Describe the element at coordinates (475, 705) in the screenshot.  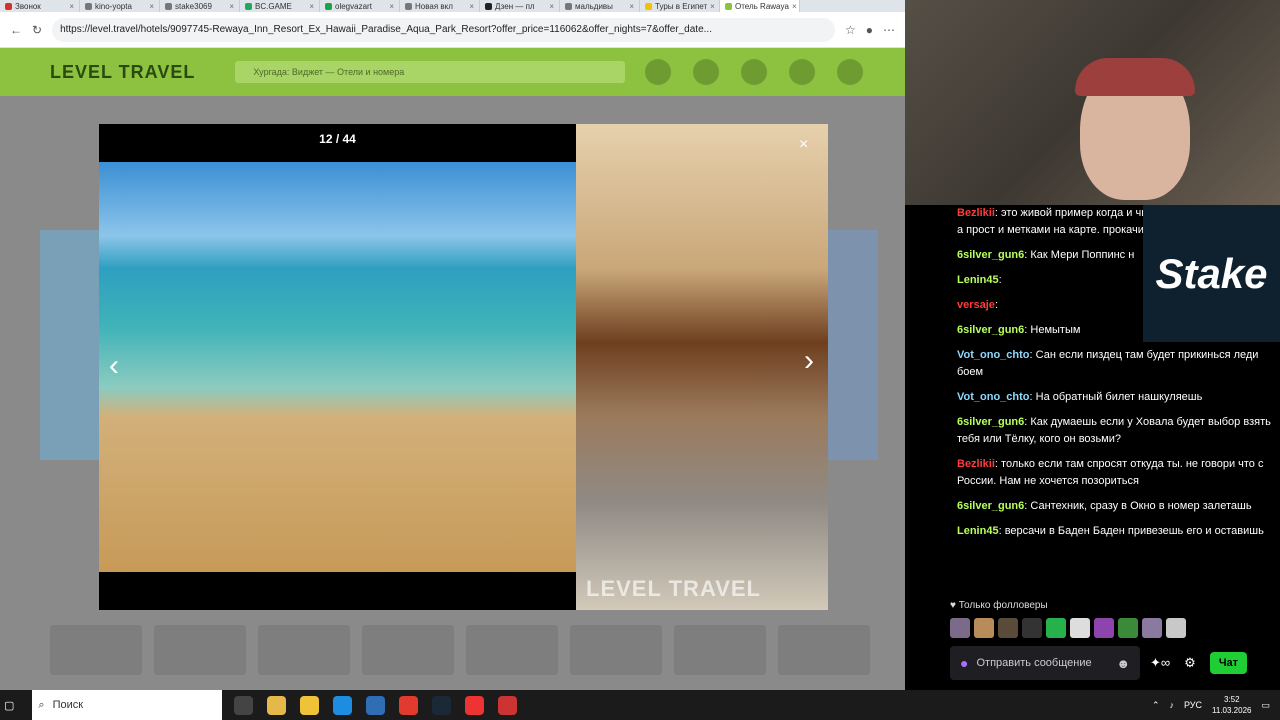
I see `yandex-browser-icon` at that location.